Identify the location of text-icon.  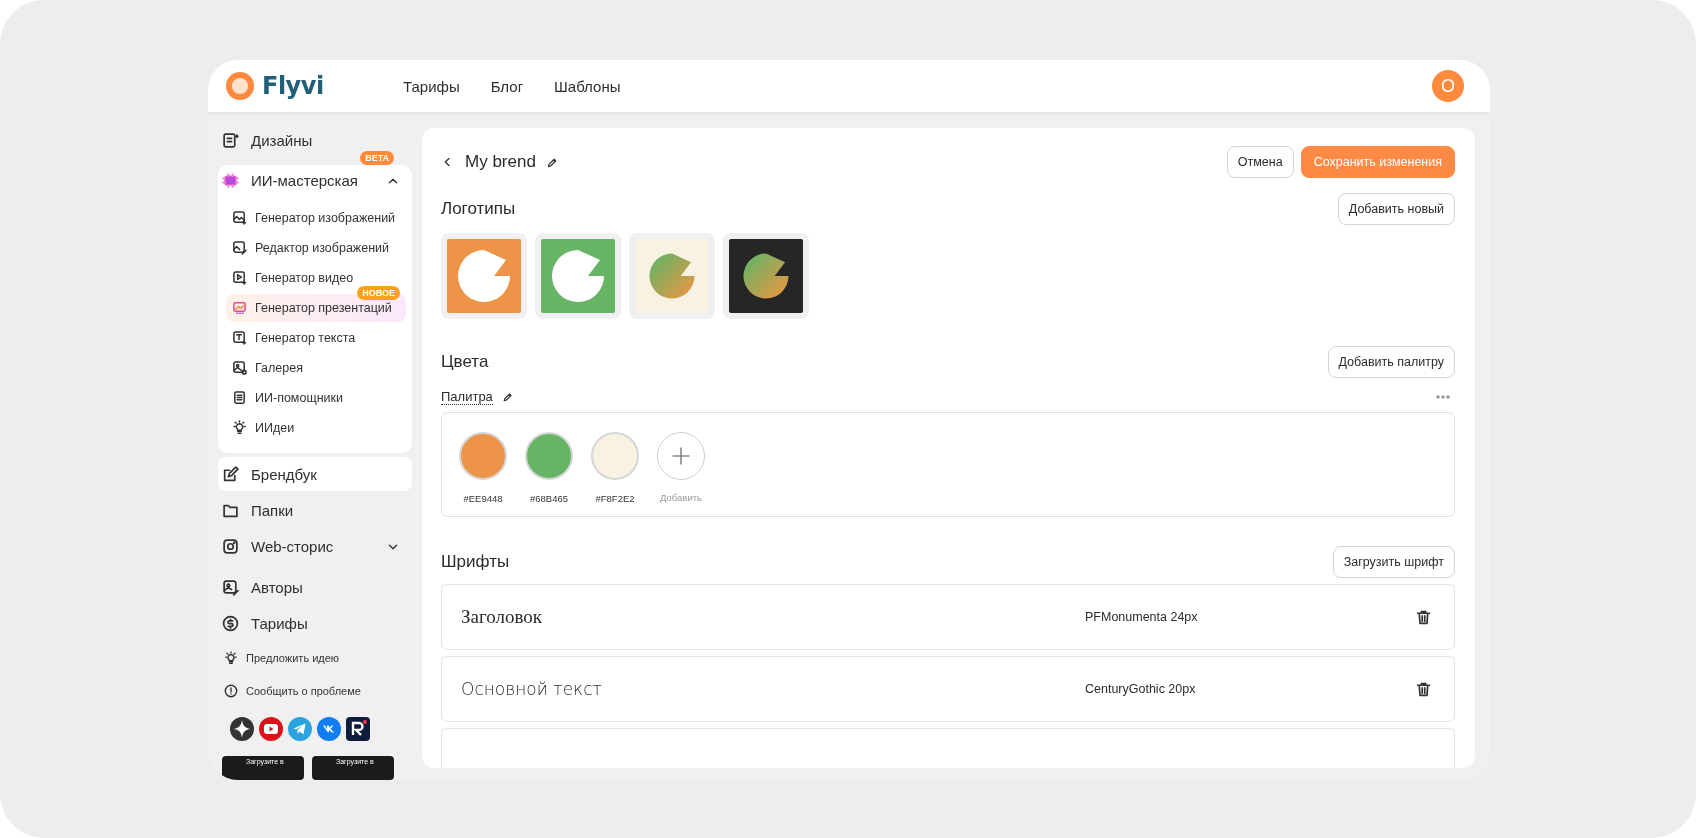
(239, 338).